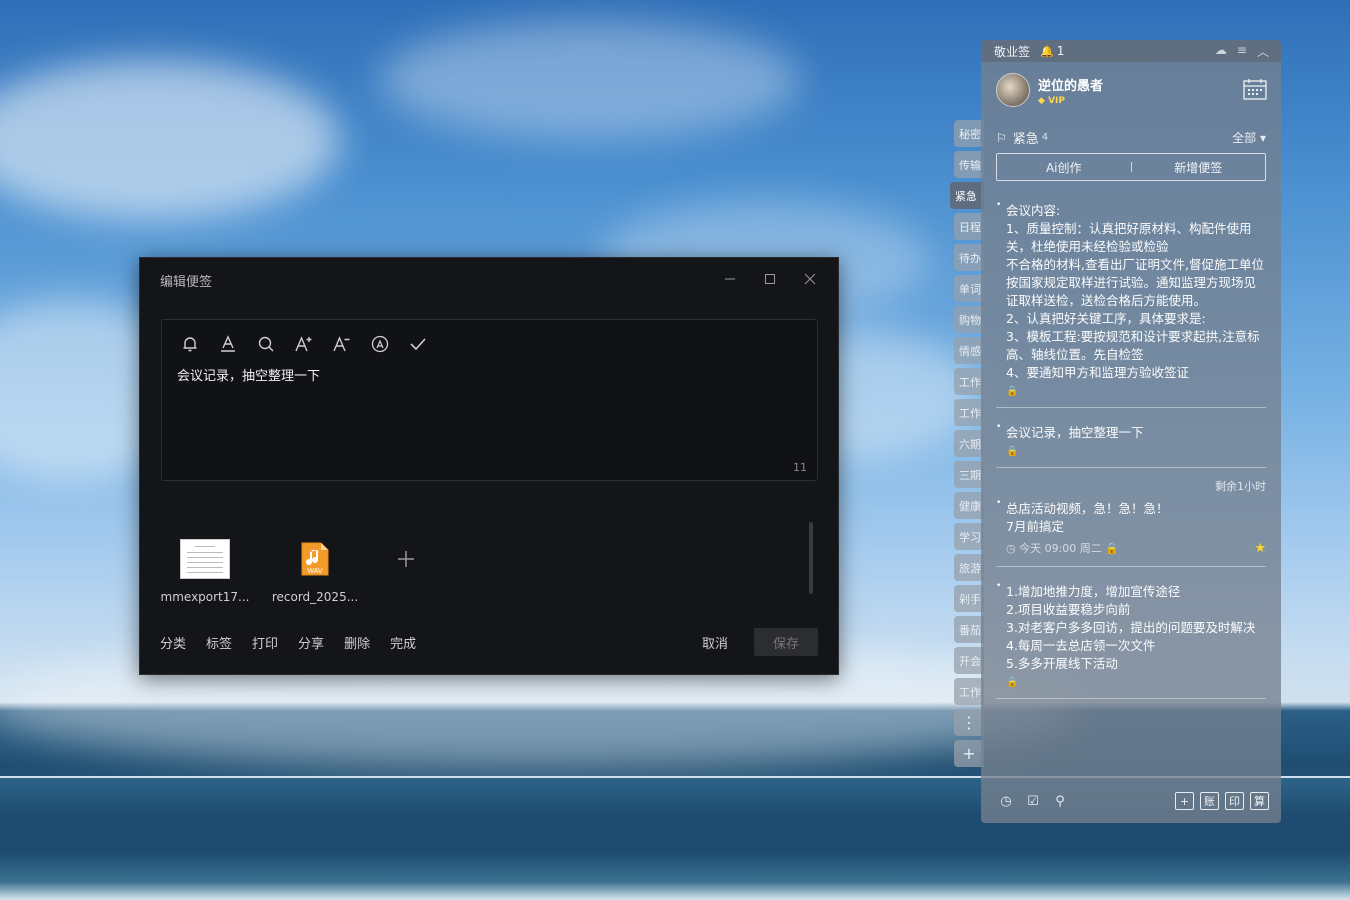 The image size is (1350, 900). Describe the element at coordinates (1060, 548) in the screenshot. I see `reminder-time: 今天 09:00 周二` at that location.